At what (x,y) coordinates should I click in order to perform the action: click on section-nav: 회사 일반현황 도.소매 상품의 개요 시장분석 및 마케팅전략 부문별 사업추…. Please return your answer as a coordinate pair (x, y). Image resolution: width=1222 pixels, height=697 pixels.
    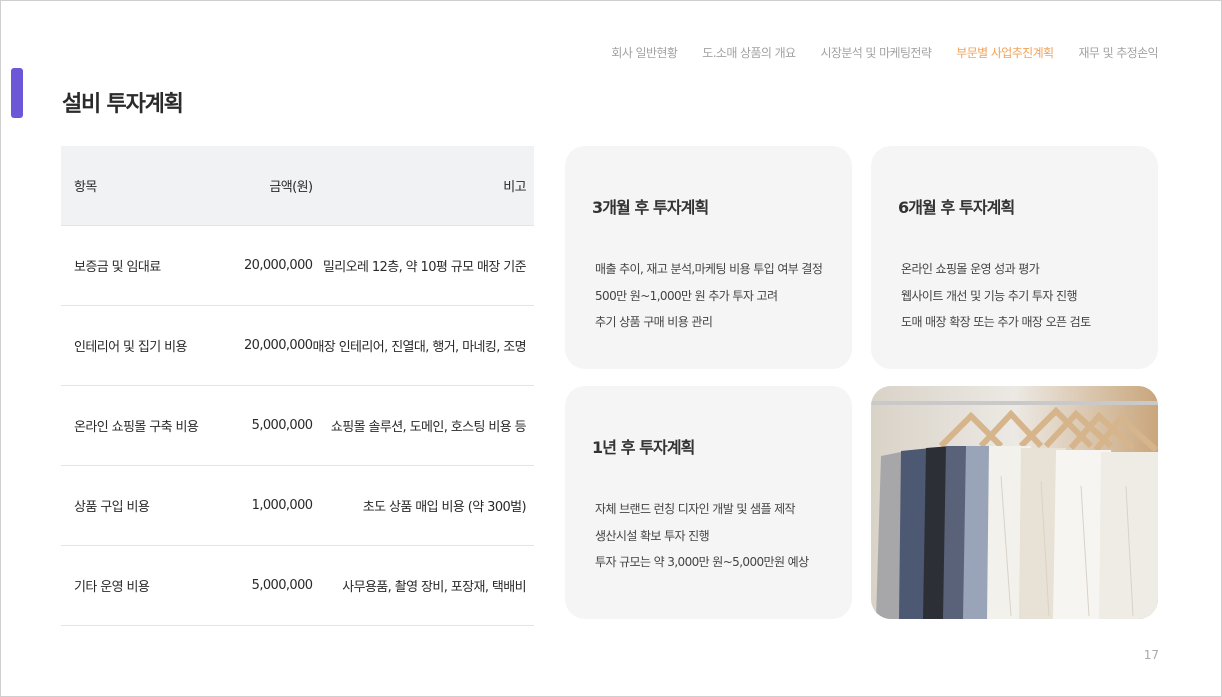
    Looking at the image, I should click on (884, 52).